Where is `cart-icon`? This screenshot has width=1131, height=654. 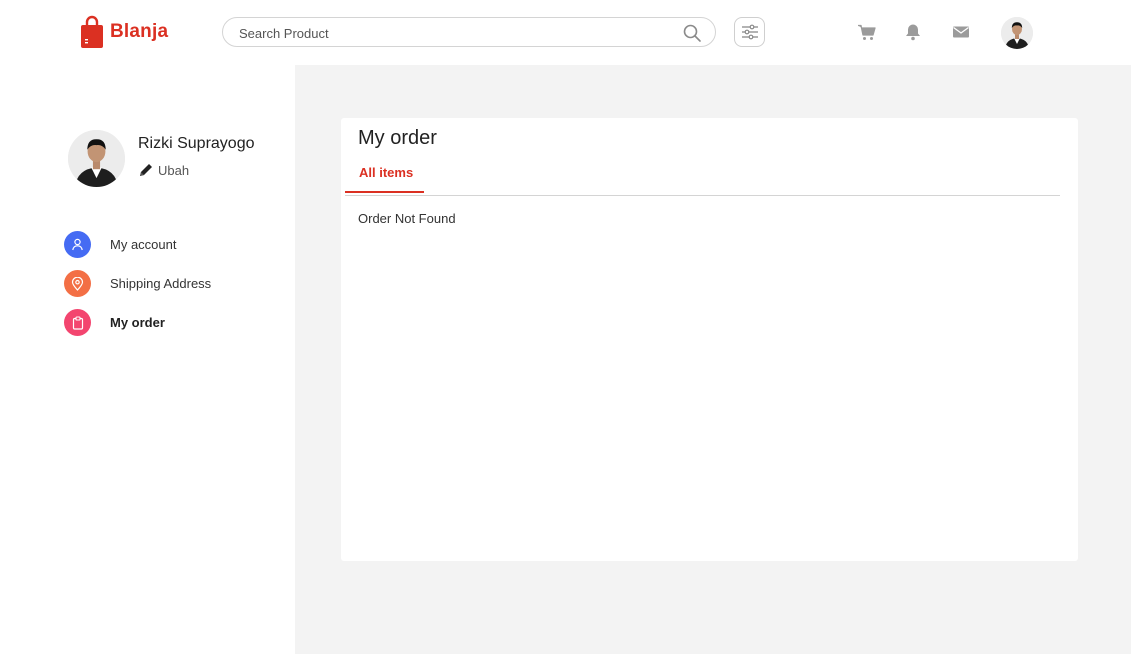
cart-icon is located at coordinates (866, 32).